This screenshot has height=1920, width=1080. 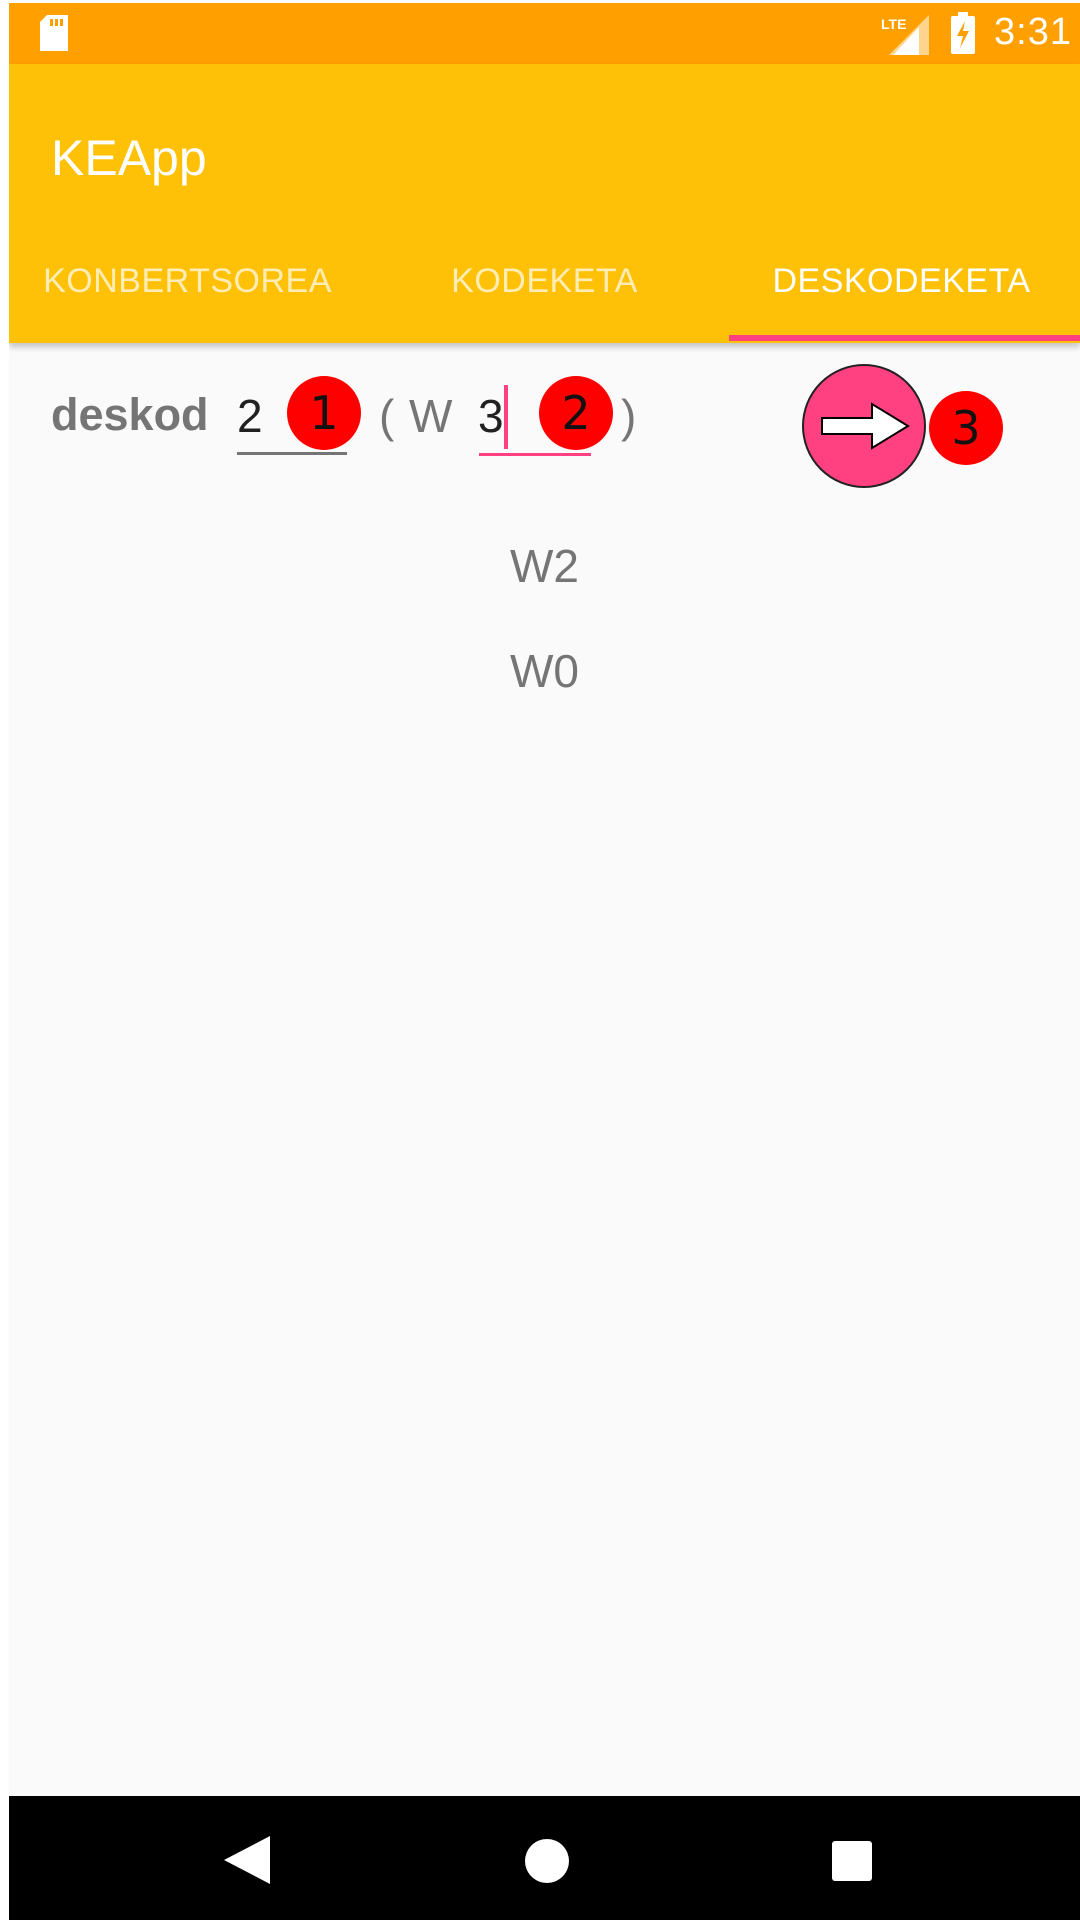 What do you see at coordinates (431, 416) in the screenshot?
I see `width-prefix: W` at bounding box center [431, 416].